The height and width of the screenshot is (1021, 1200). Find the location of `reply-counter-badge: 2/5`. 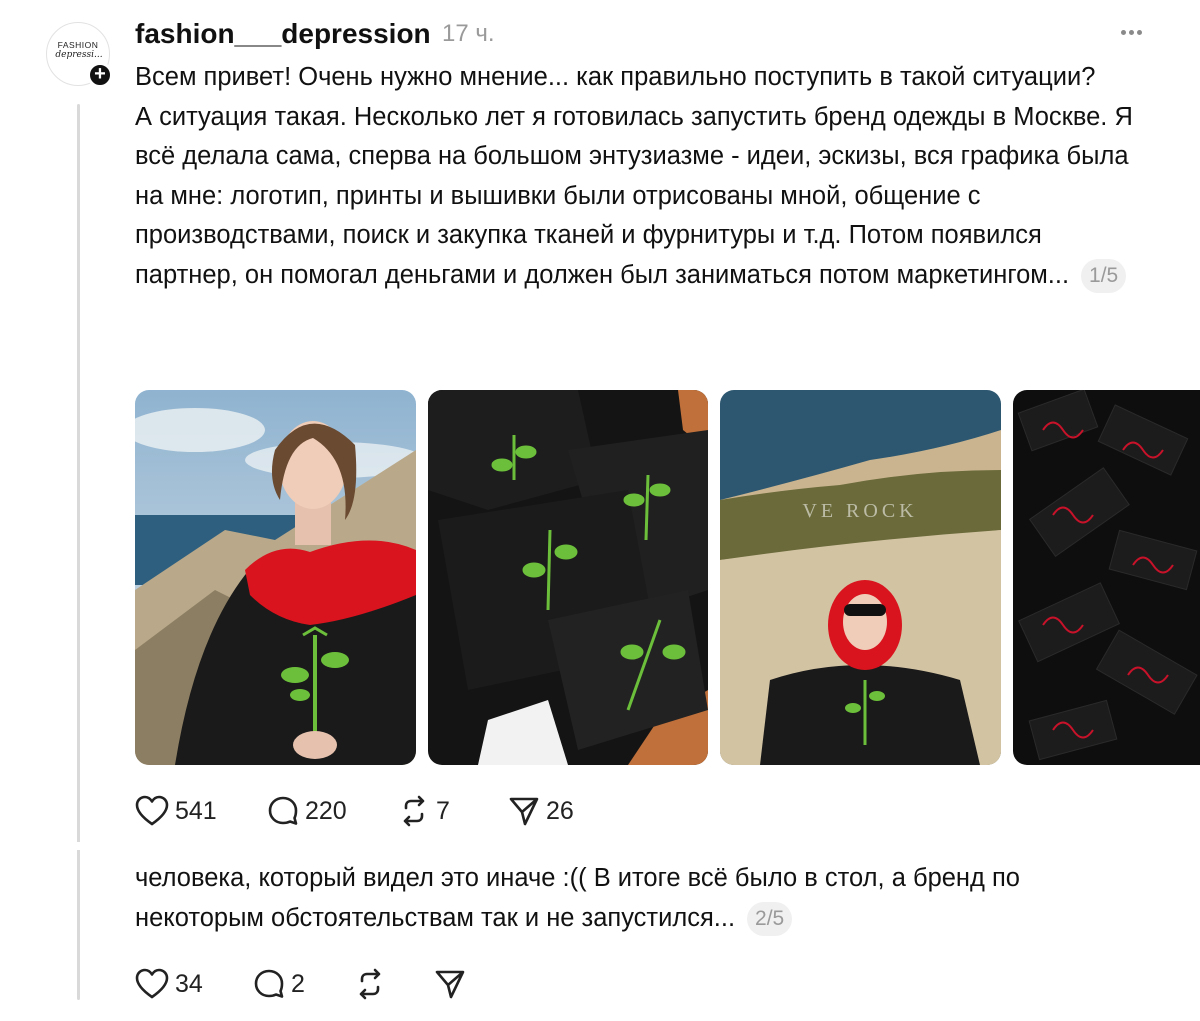

reply-counter-badge: 2/5 is located at coordinates (770, 919).